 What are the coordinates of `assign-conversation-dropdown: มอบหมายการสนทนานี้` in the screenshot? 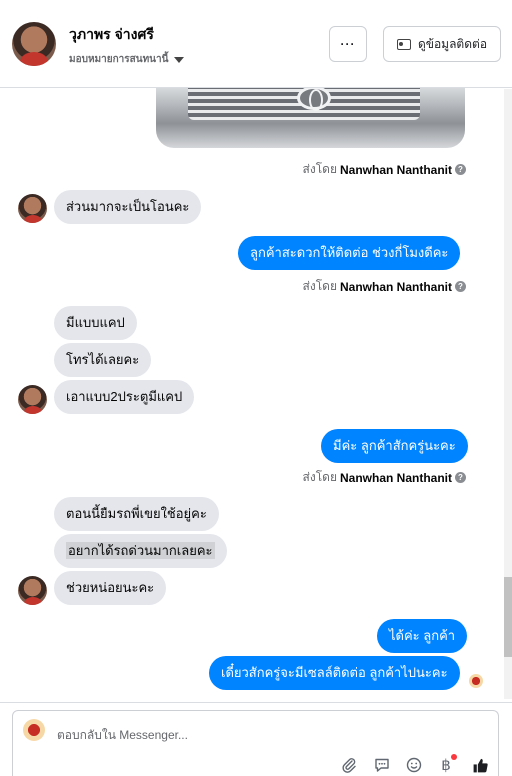 It's located at (127, 59).